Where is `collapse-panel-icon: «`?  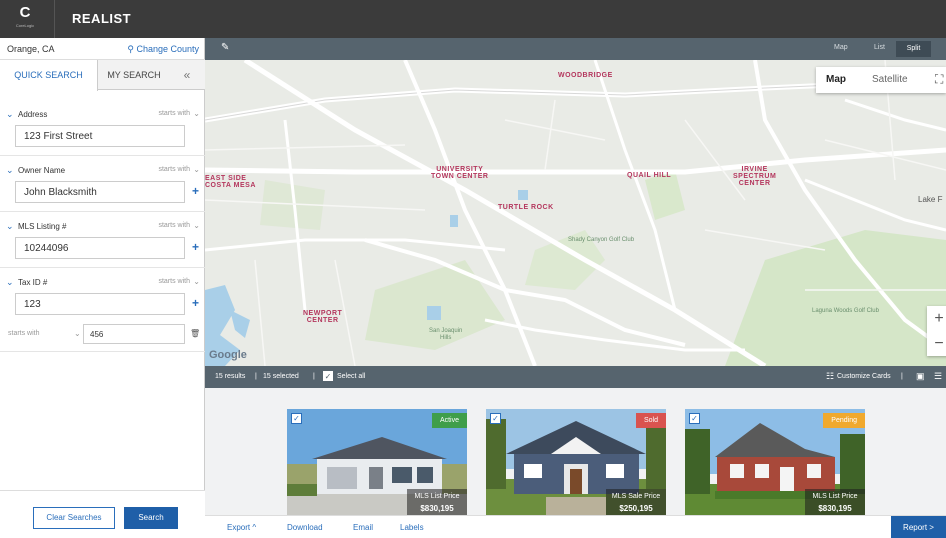 collapse-panel-icon: « is located at coordinates (187, 75).